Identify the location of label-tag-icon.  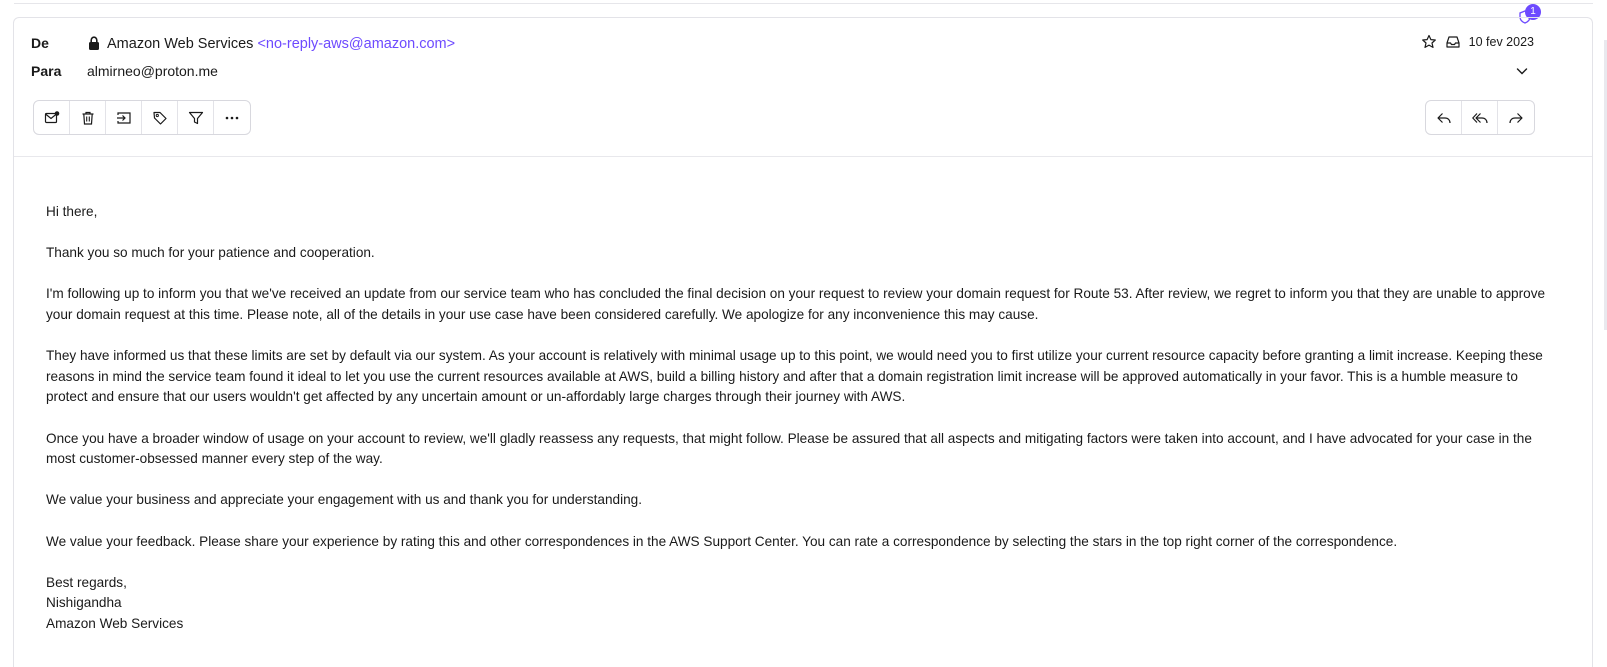
(159, 118).